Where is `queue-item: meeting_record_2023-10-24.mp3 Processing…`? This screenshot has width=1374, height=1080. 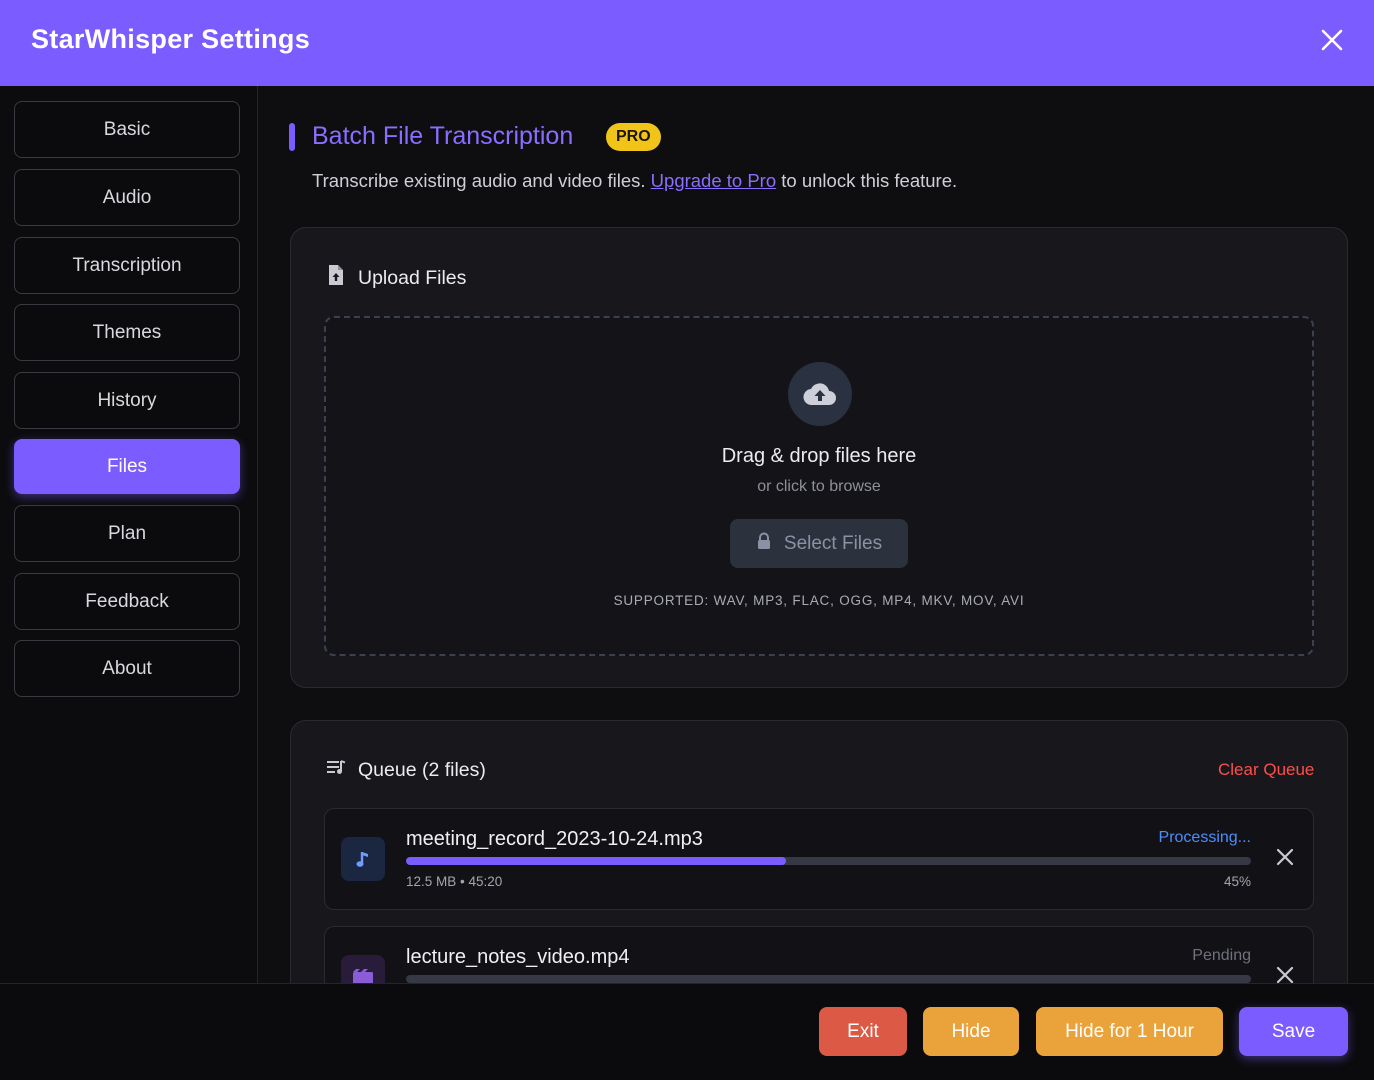 queue-item: meeting_record_2023-10-24.mp3 Processing… is located at coordinates (819, 859).